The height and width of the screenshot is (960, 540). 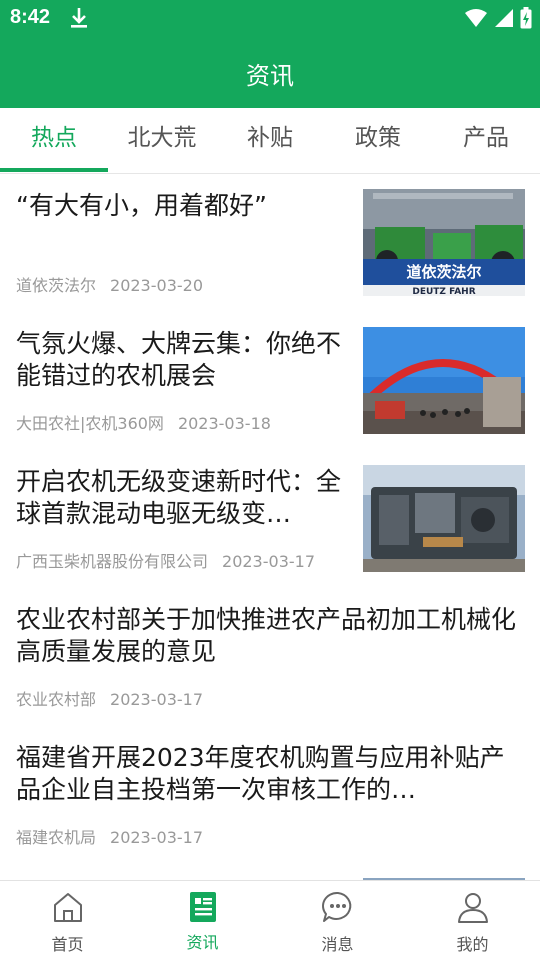 What do you see at coordinates (162, 141) in the screenshot?
I see `tab-beidahuang: 北大荒` at bounding box center [162, 141].